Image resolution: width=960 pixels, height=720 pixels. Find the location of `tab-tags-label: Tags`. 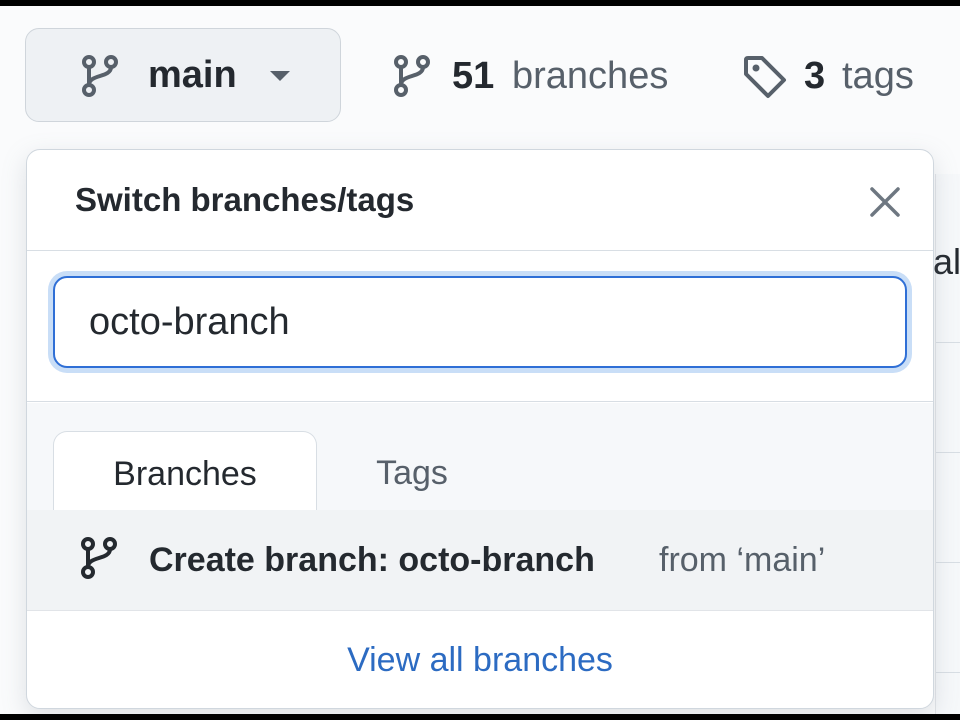

tab-tags-label: Tags is located at coordinates (412, 473).